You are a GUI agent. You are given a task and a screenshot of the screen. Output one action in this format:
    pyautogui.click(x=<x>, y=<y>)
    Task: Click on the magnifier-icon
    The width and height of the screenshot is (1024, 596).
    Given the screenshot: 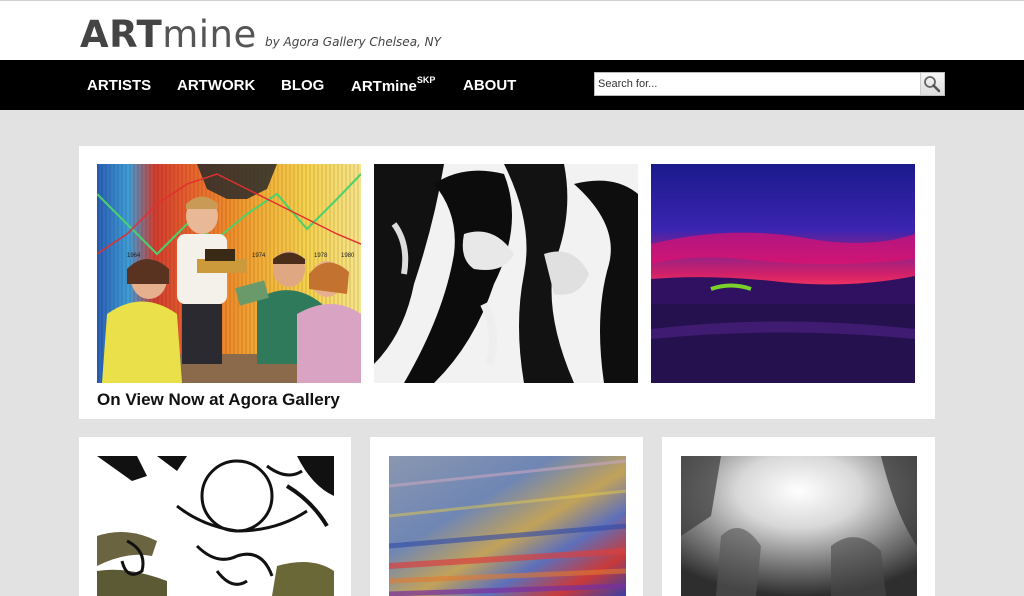 What is the action you would take?
    pyautogui.click(x=932, y=84)
    